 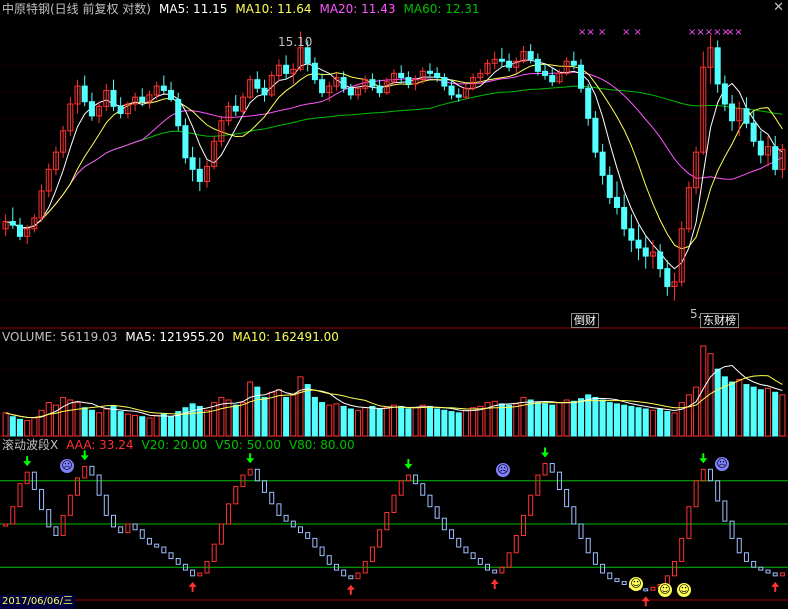 What do you see at coordinates (778, 7) in the screenshot?
I see `close-icon: ✕` at bounding box center [778, 7].